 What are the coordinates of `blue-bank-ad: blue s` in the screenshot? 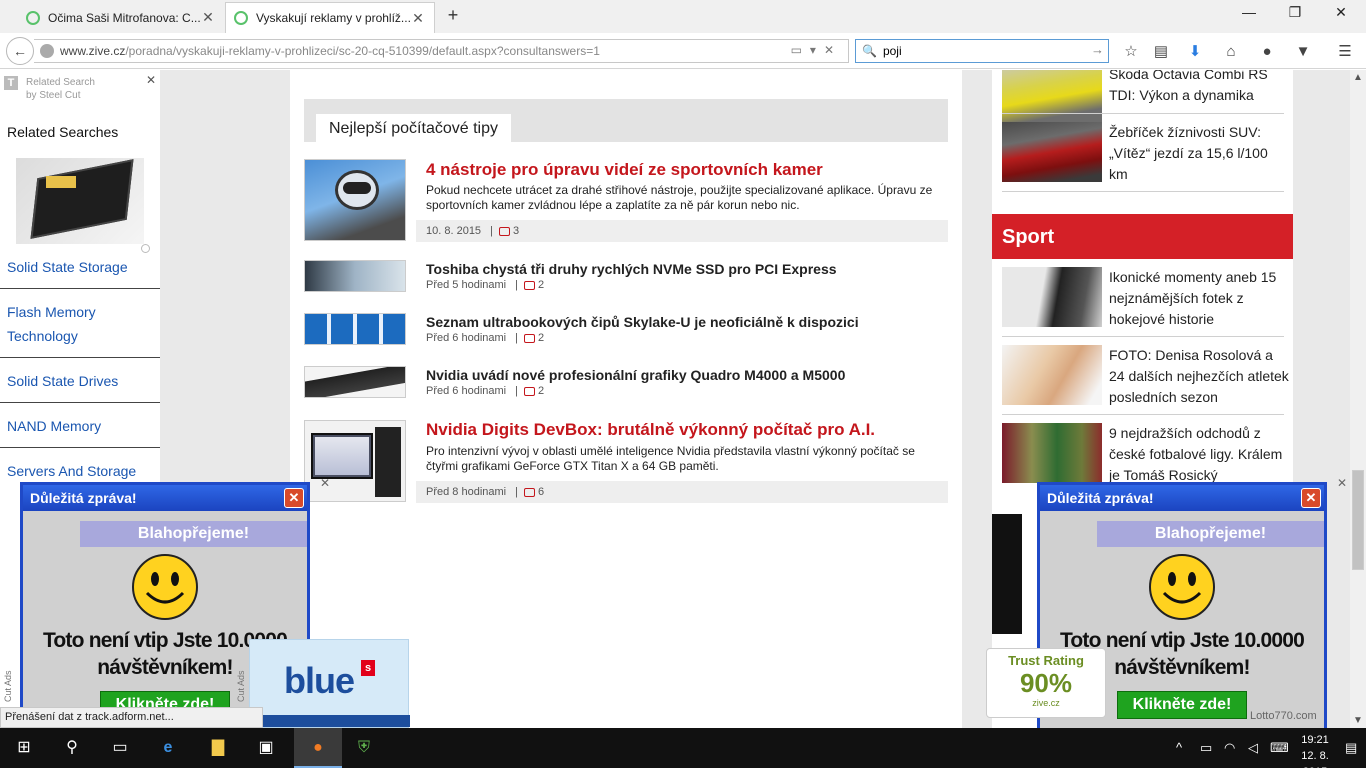 It's located at (329, 683).